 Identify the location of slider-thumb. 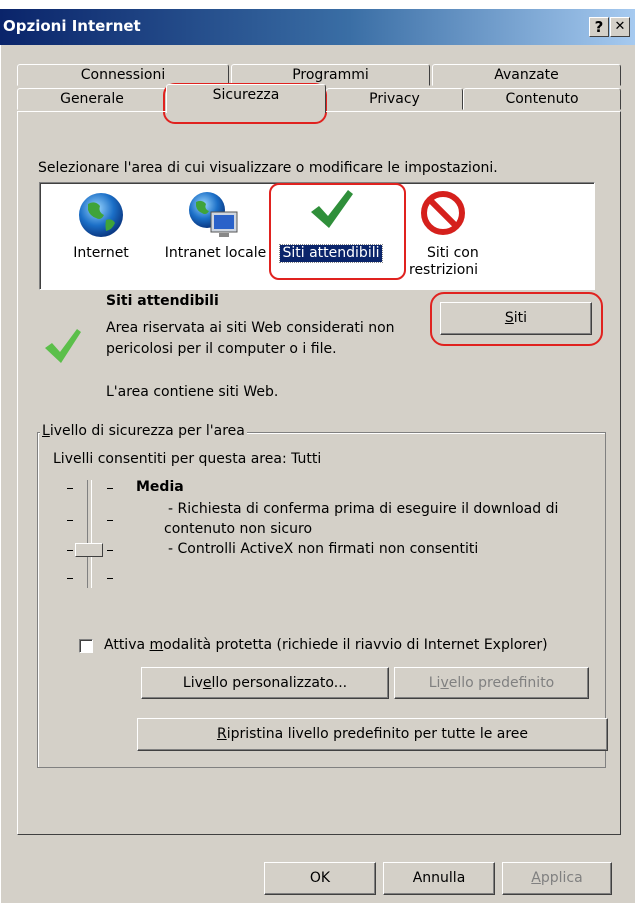
(89, 550).